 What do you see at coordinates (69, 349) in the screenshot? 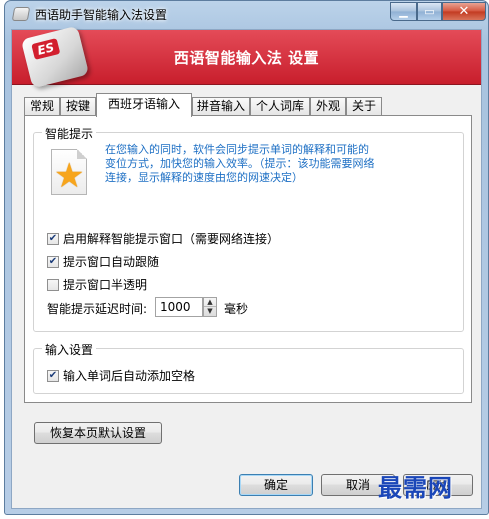
I see `input-settings-group-label: 输入设置` at bounding box center [69, 349].